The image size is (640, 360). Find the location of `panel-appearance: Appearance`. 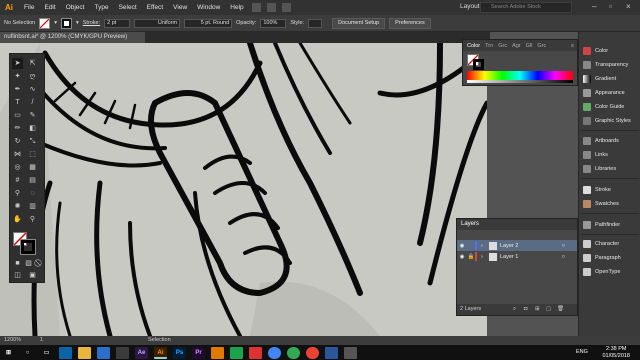

panel-appearance: Appearance is located at coordinates (611, 92).